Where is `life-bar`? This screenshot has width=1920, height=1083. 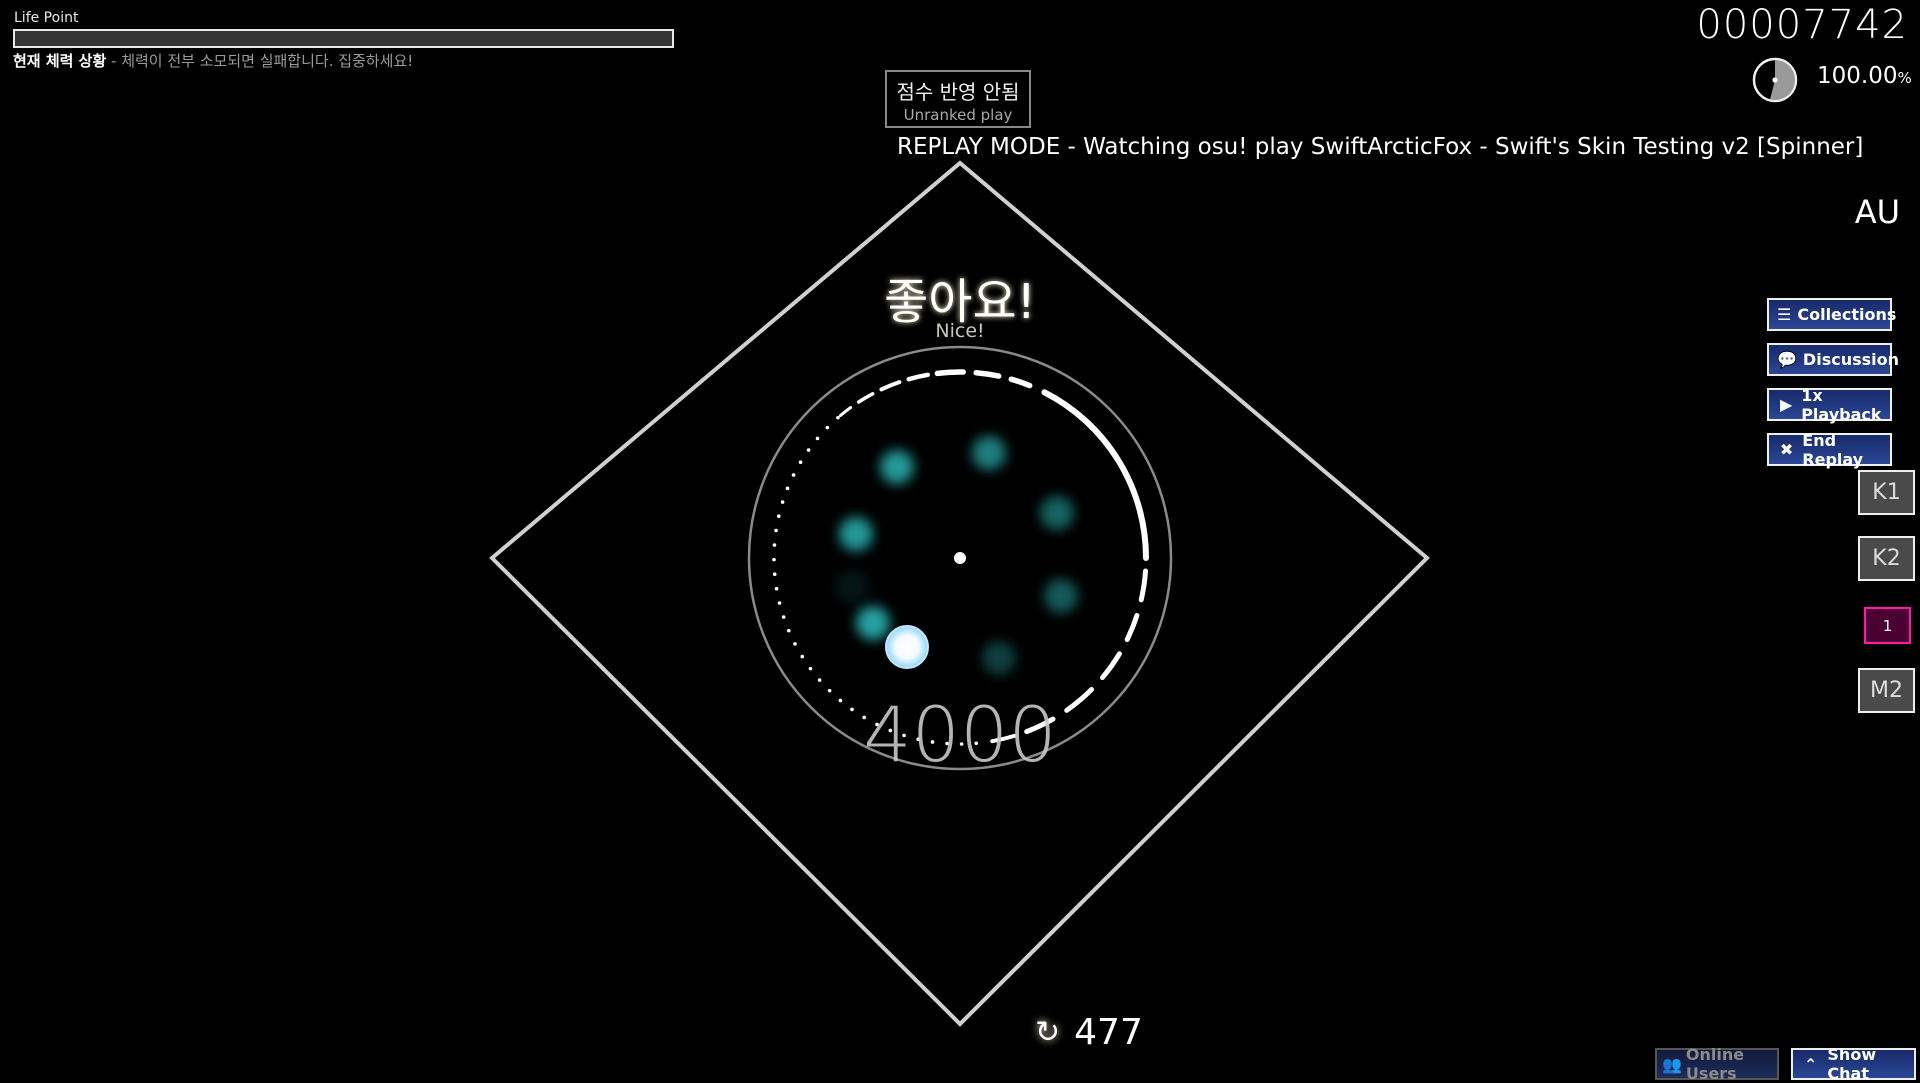 life-bar is located at coordinates (343, 38).